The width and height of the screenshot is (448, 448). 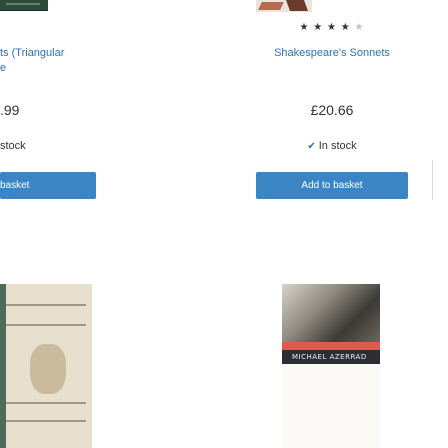 I want to click on star-rating: ★ ★ ★ ★ ★, so click(x=332, y=27).